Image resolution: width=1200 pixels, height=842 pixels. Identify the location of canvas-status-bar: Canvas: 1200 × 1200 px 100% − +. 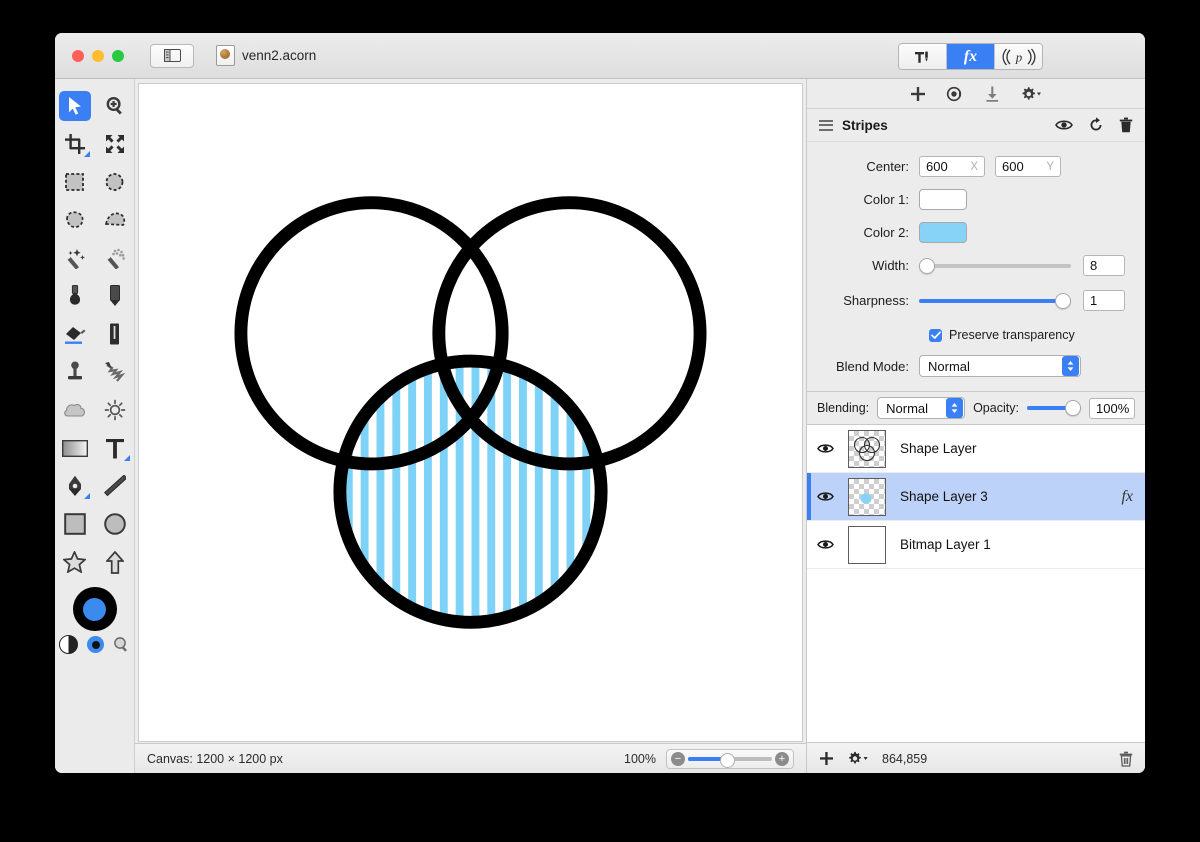
(470, 758).